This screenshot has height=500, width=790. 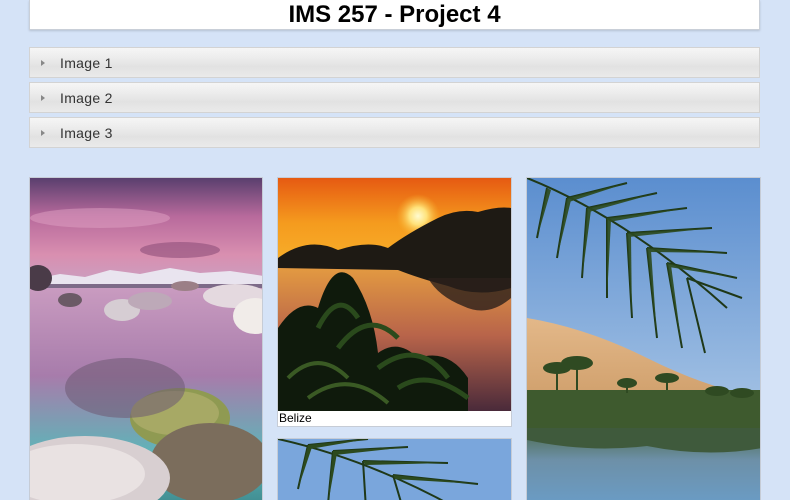 What do you see at coordinates (86, 132) in the screenshot?
I see `accordion-item-label: Image 3` at bounding box center [86, 132].